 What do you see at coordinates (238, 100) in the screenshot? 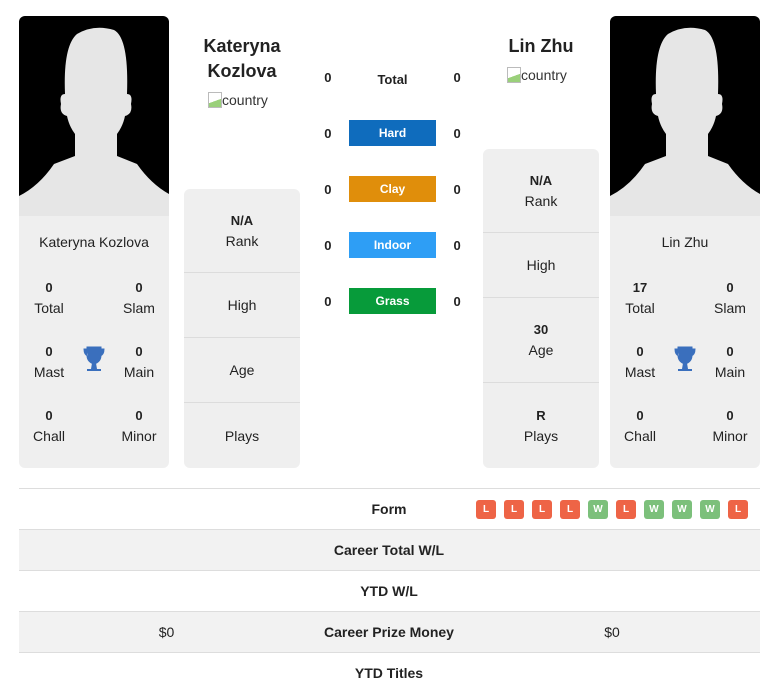
I see `player1-country-flag: country` at bounding box center [238, 100].